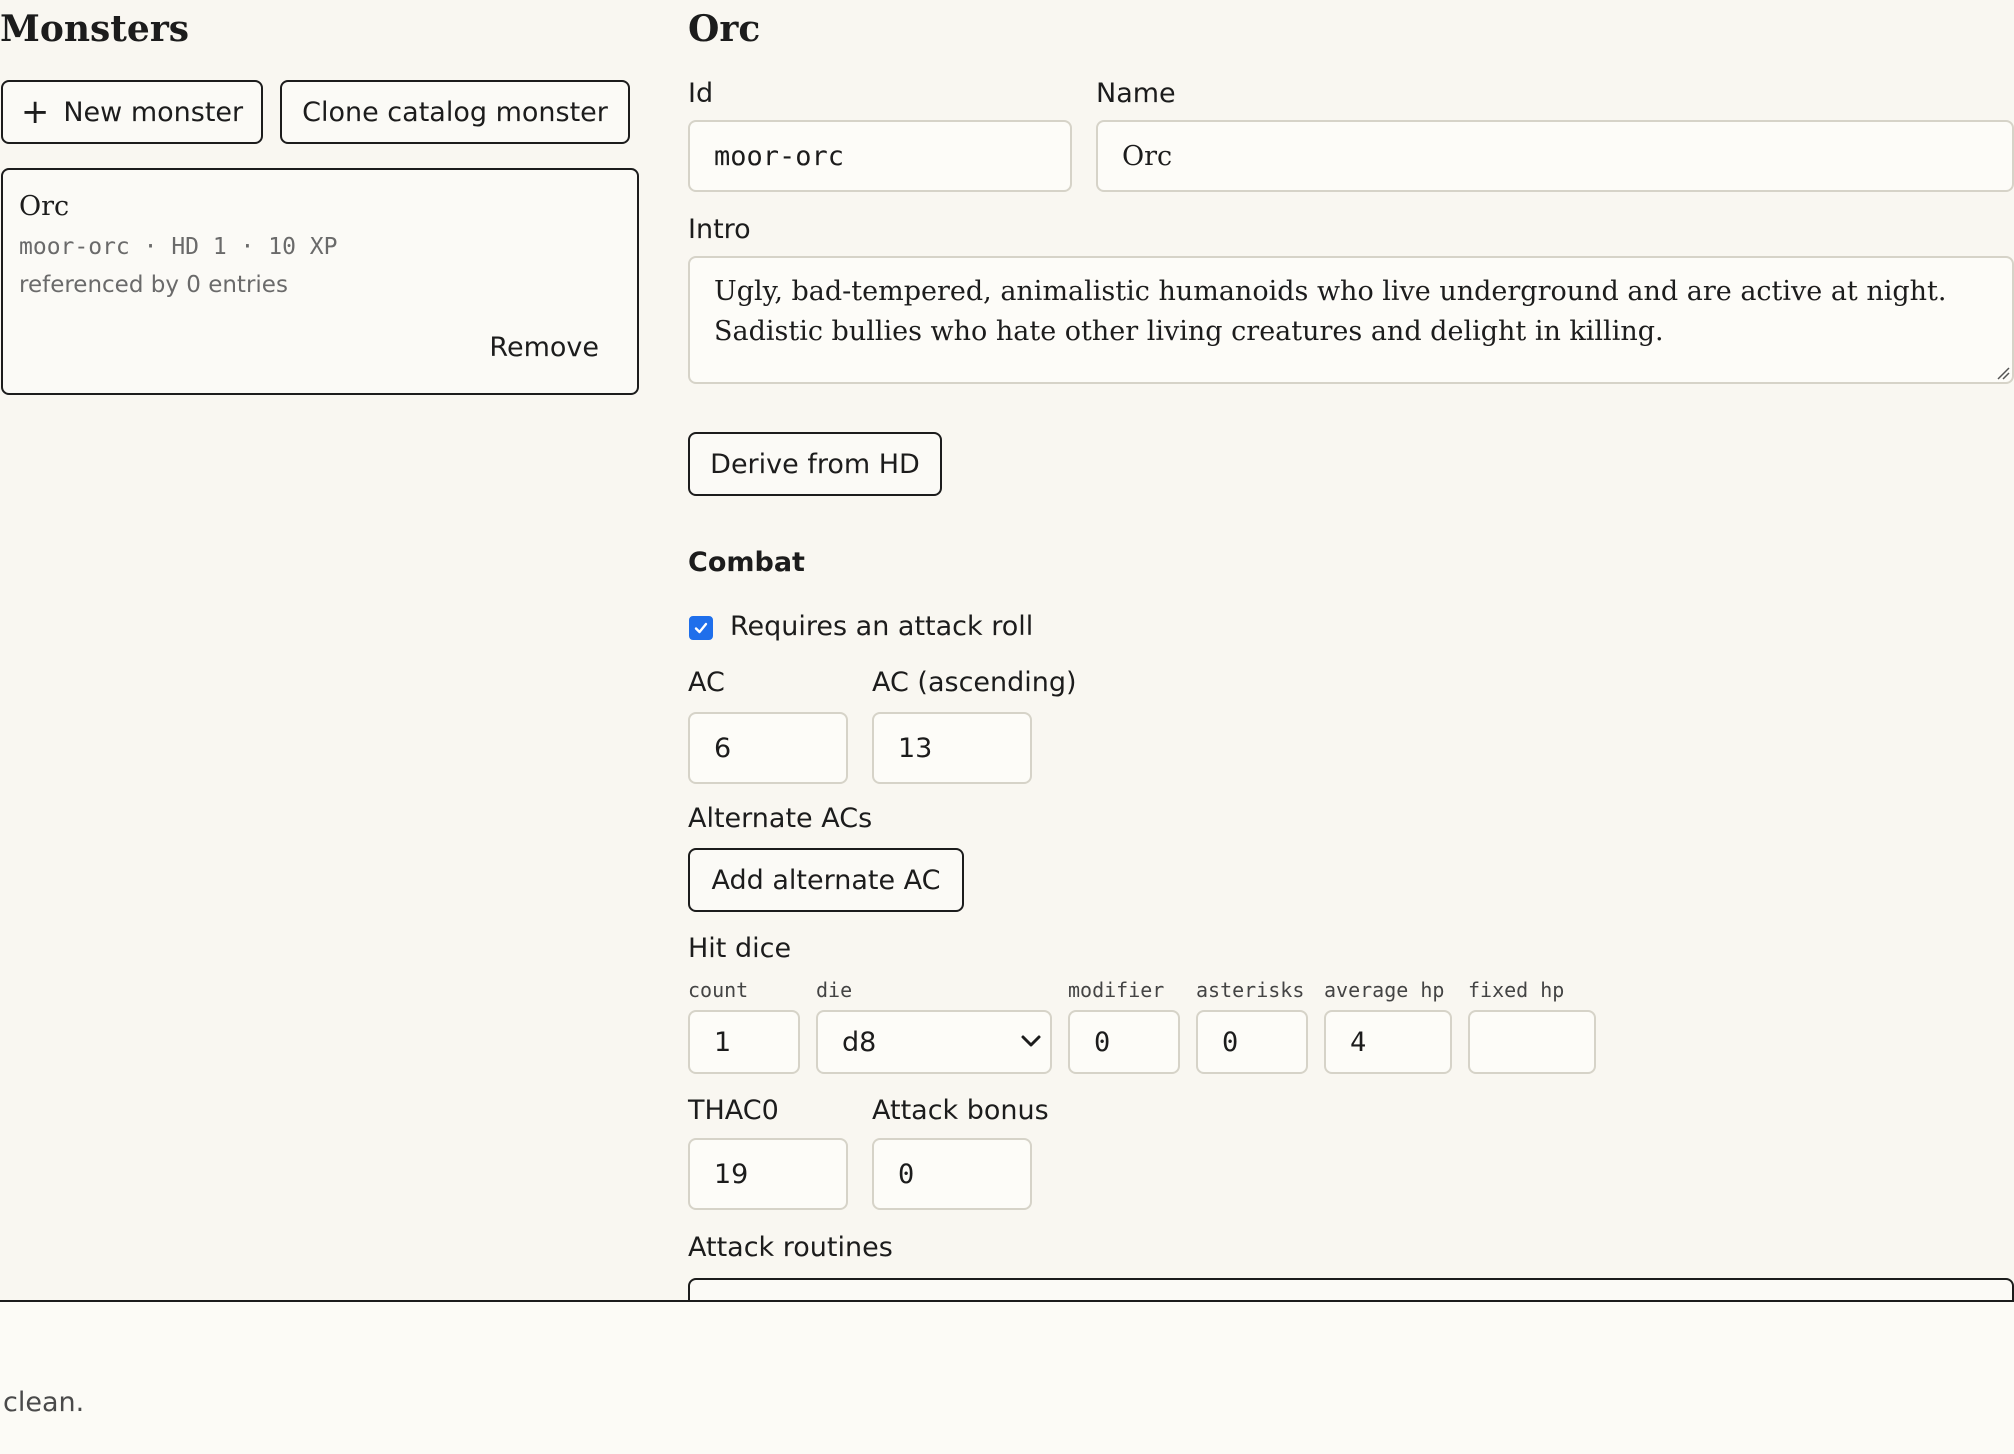 The image size is (2014, 1454). I want to click on checkmark-icon, so click(701, 628).